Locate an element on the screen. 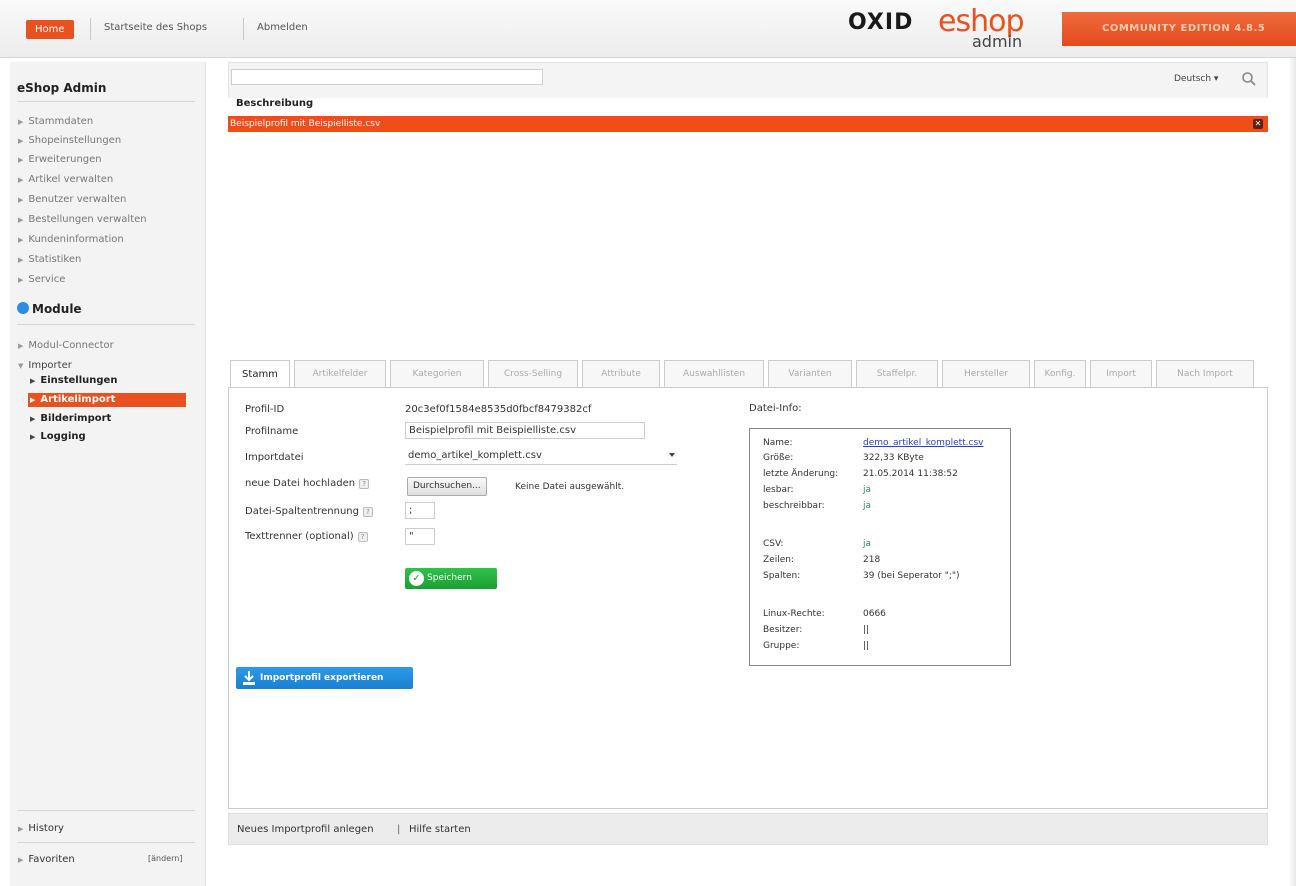 The height and width of the screenshot is (886, 1296). sidebar-item-modul-connector: ▶ Modul-Connector is located at coordinates (106, 345).